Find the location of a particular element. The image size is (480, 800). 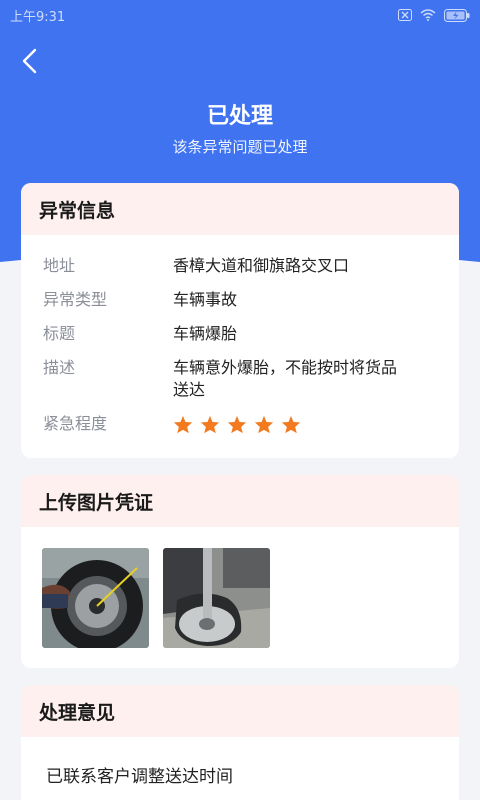

description-label: 描述 is located at coordinates (59, 367).